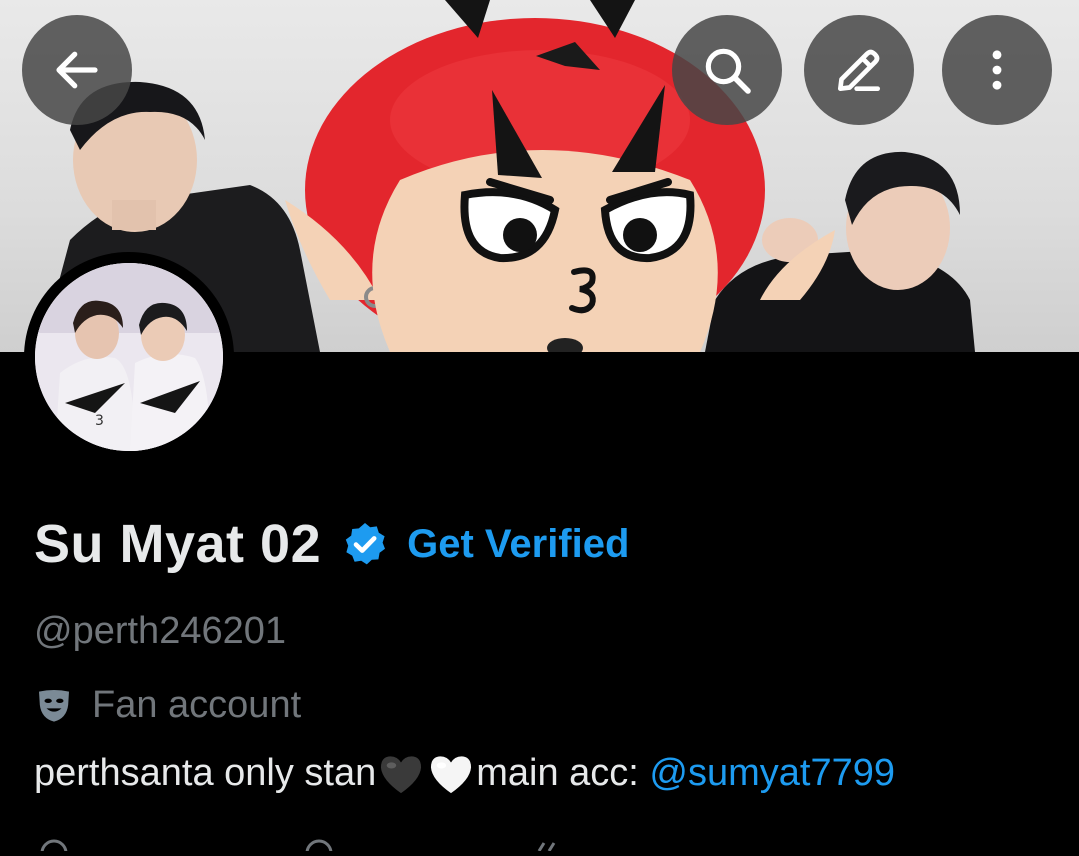  I want to click on search-icon, so click(728, 71).